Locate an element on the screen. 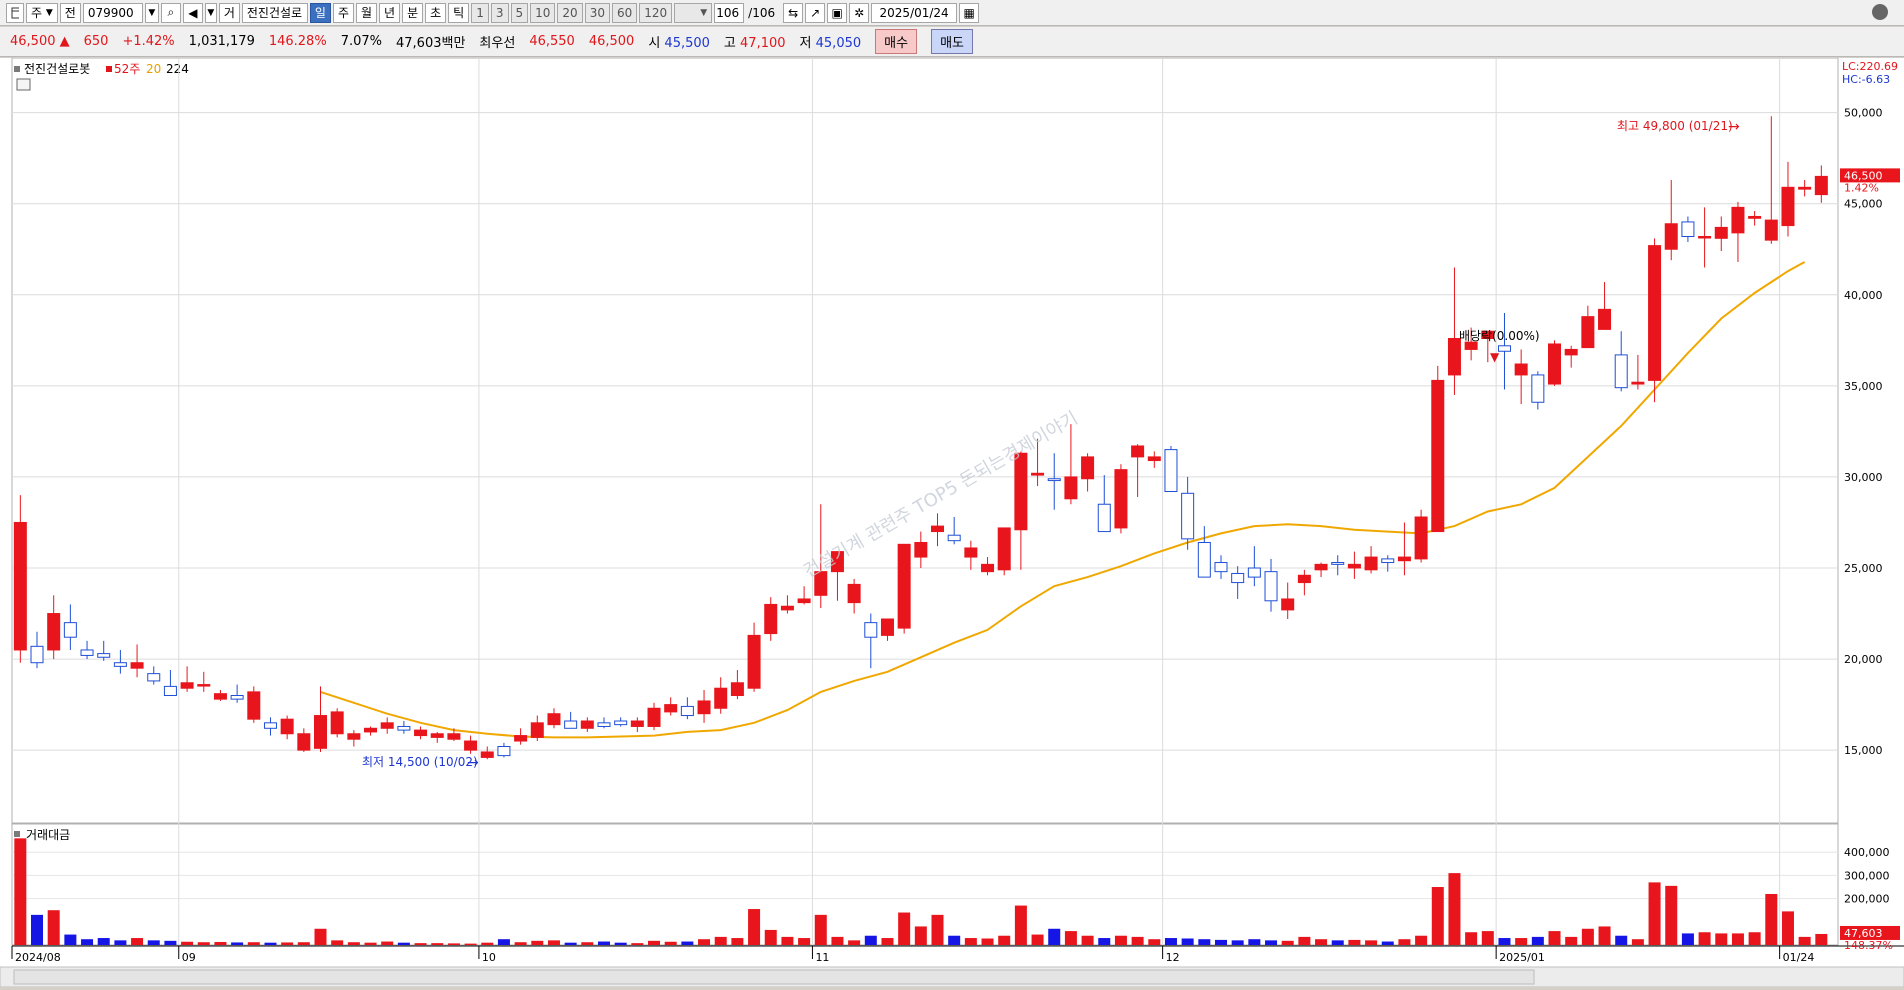 This screenshot has height=990, width=1904. low-value: 45,050 is located at coordinates (838, 43).